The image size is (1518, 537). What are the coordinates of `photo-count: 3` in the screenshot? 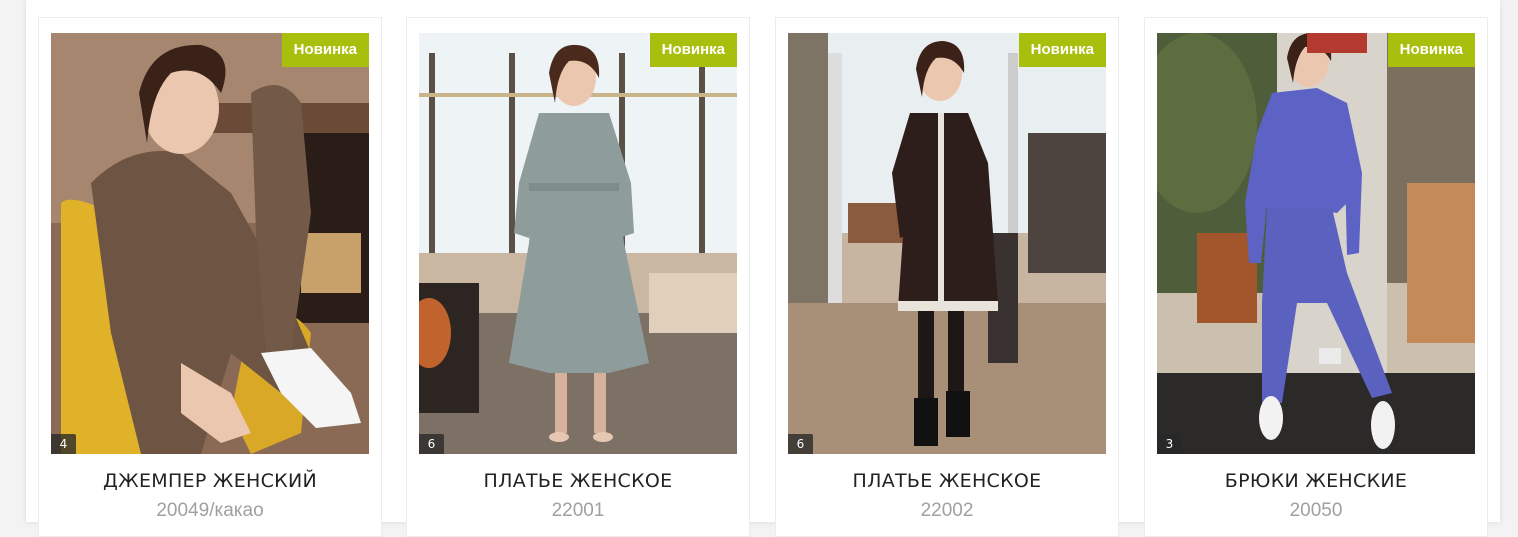 It's located at (1169, 444).